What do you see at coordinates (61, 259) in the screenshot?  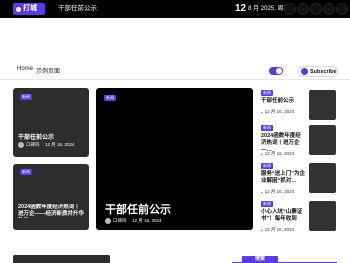 I see `bottom-card` at bounding box center [61, 259].